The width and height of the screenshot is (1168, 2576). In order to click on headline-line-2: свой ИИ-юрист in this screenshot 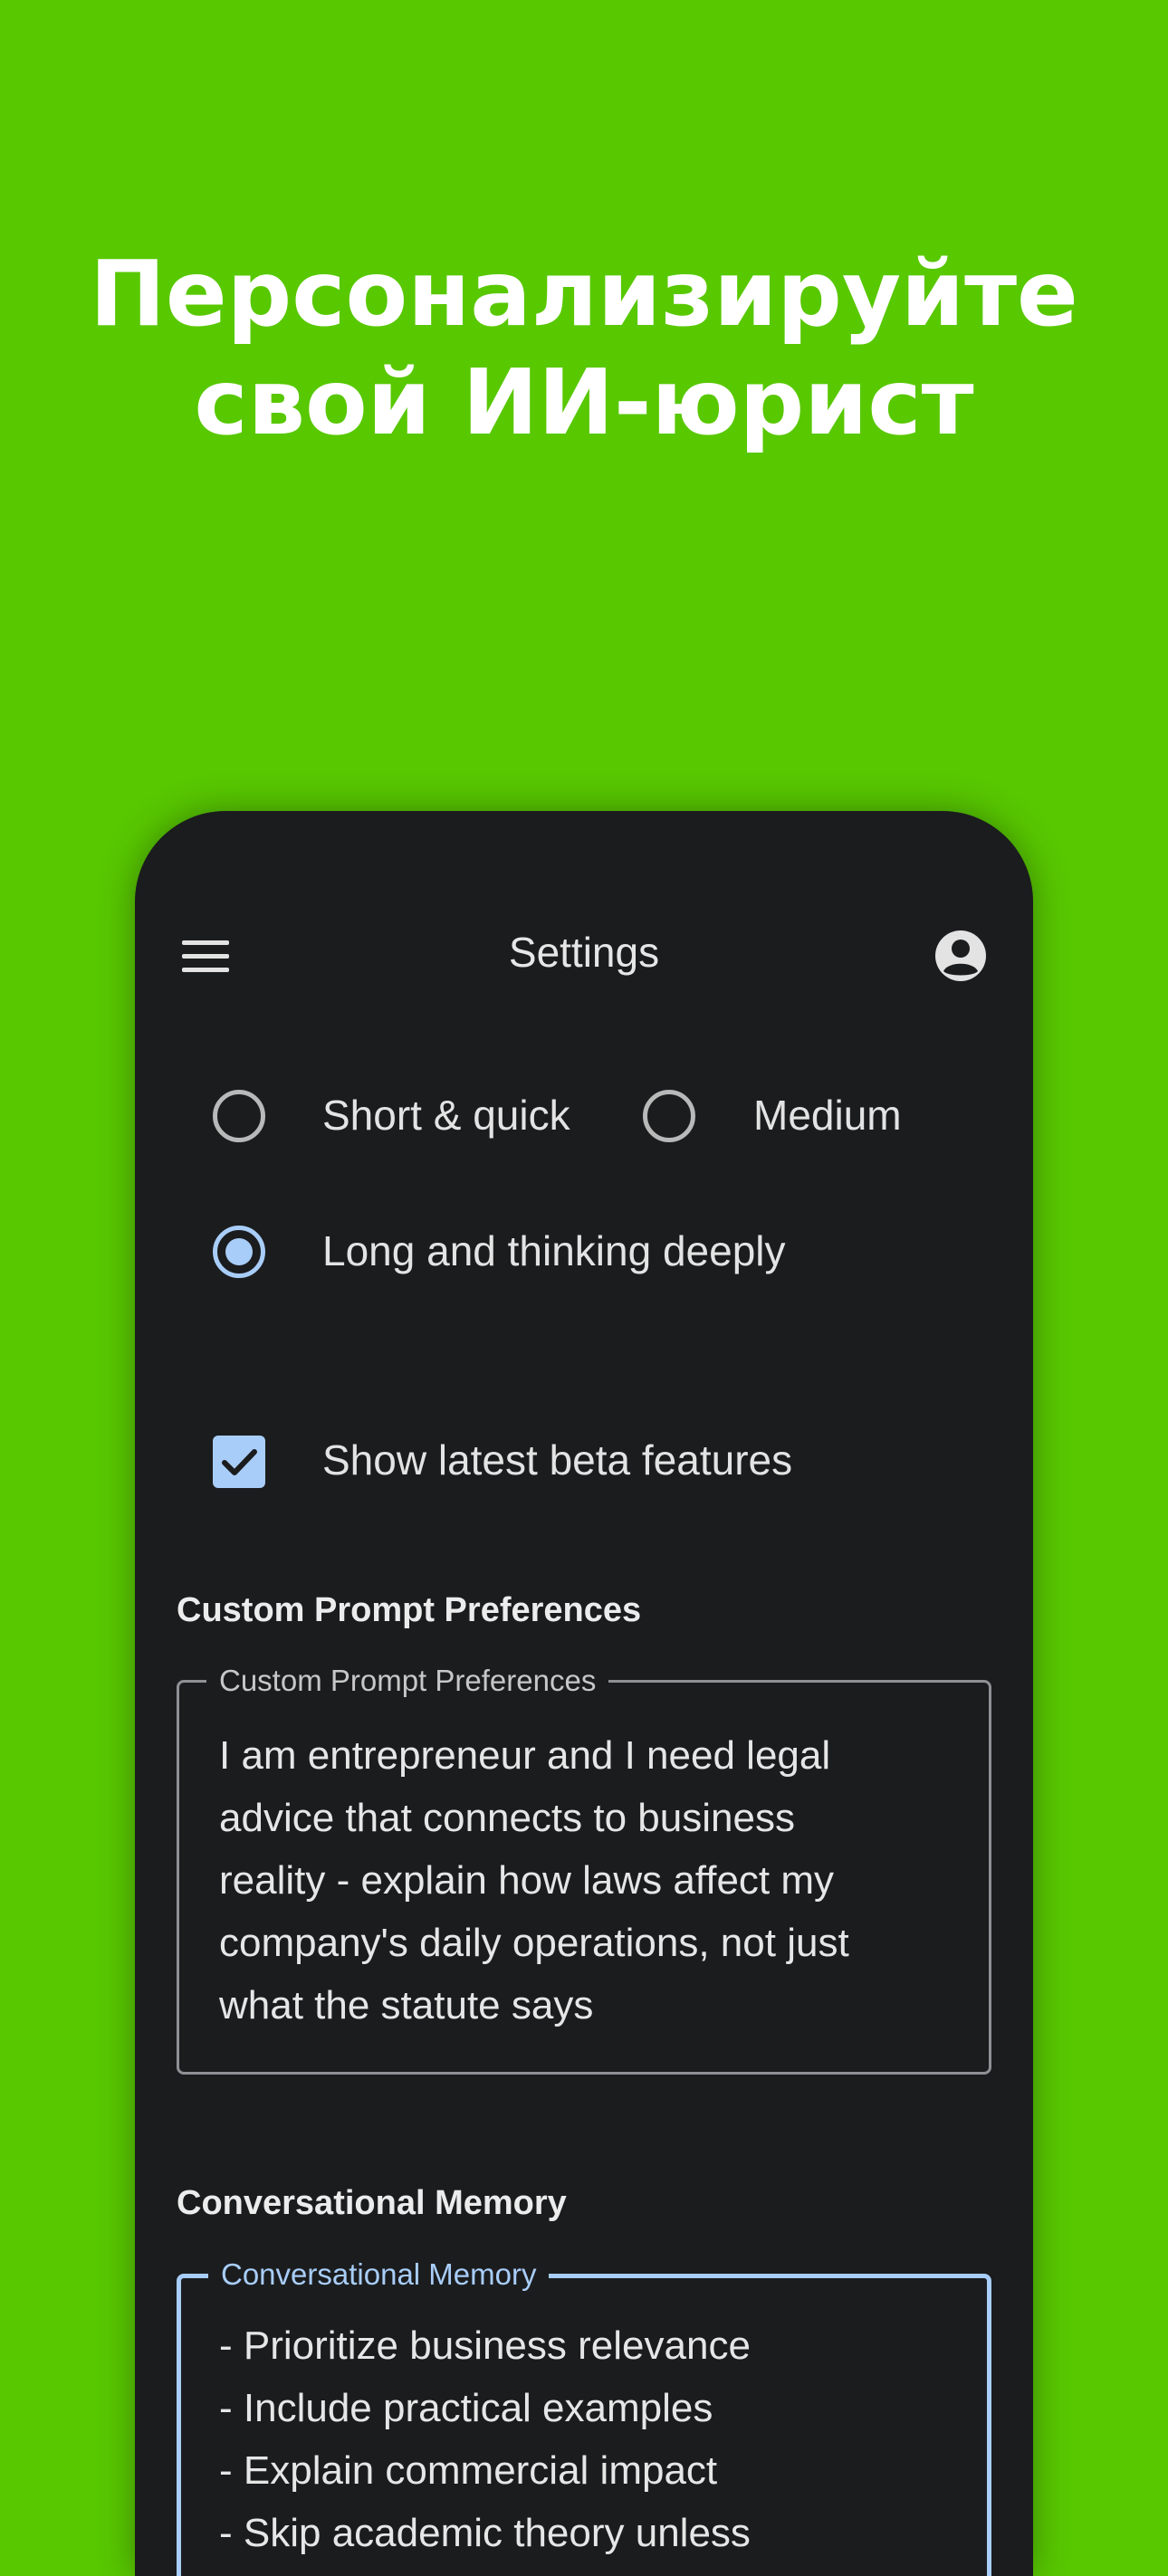, I will do `click(584, 402)`.